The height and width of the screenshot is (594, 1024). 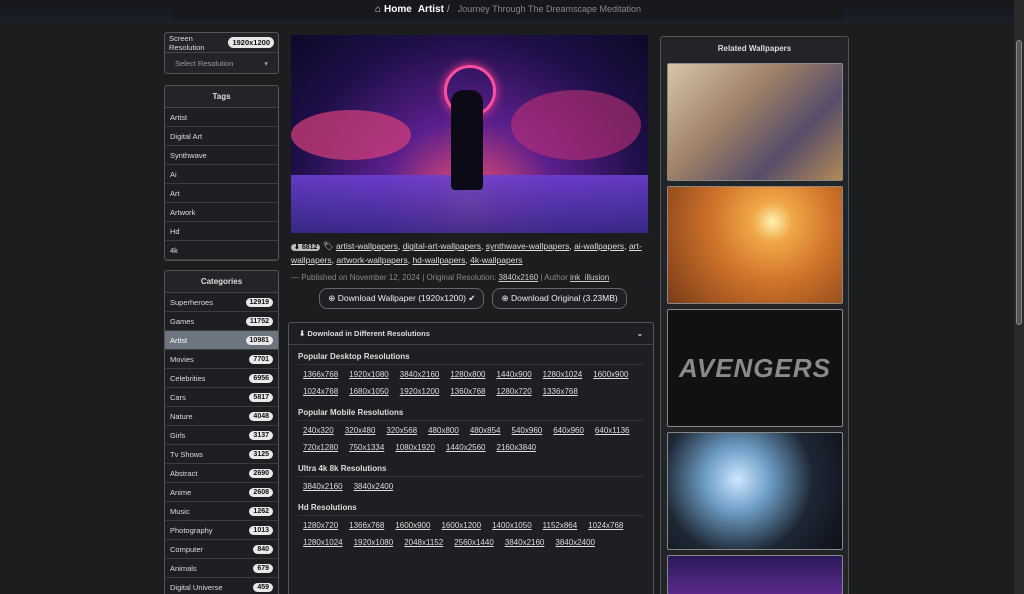 What do you see at coordinates (360, 430) in the screenshot?
I see `resolution-link: 320x480` at bounding box center [360, 430].